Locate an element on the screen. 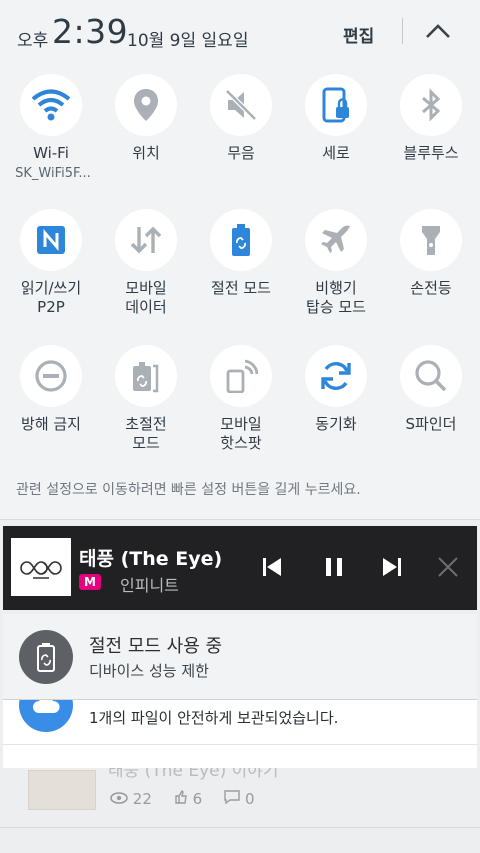 Image resolution: width=480 pixels, height=853 pixels. previous-icon is located at coordinates (272, 567).